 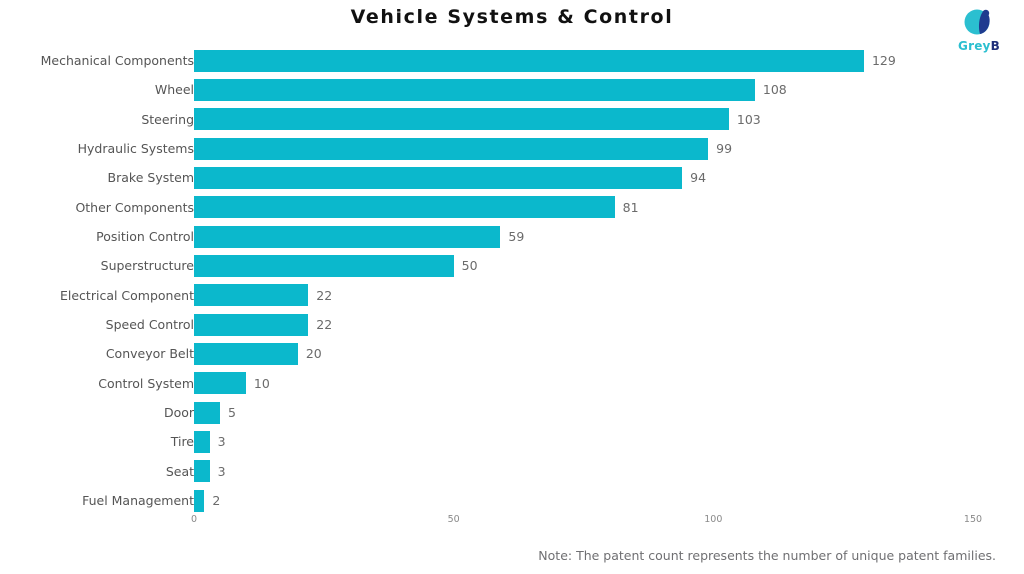 I want to click on bar-row: Superstructure 50, so click(x=512, y=265).